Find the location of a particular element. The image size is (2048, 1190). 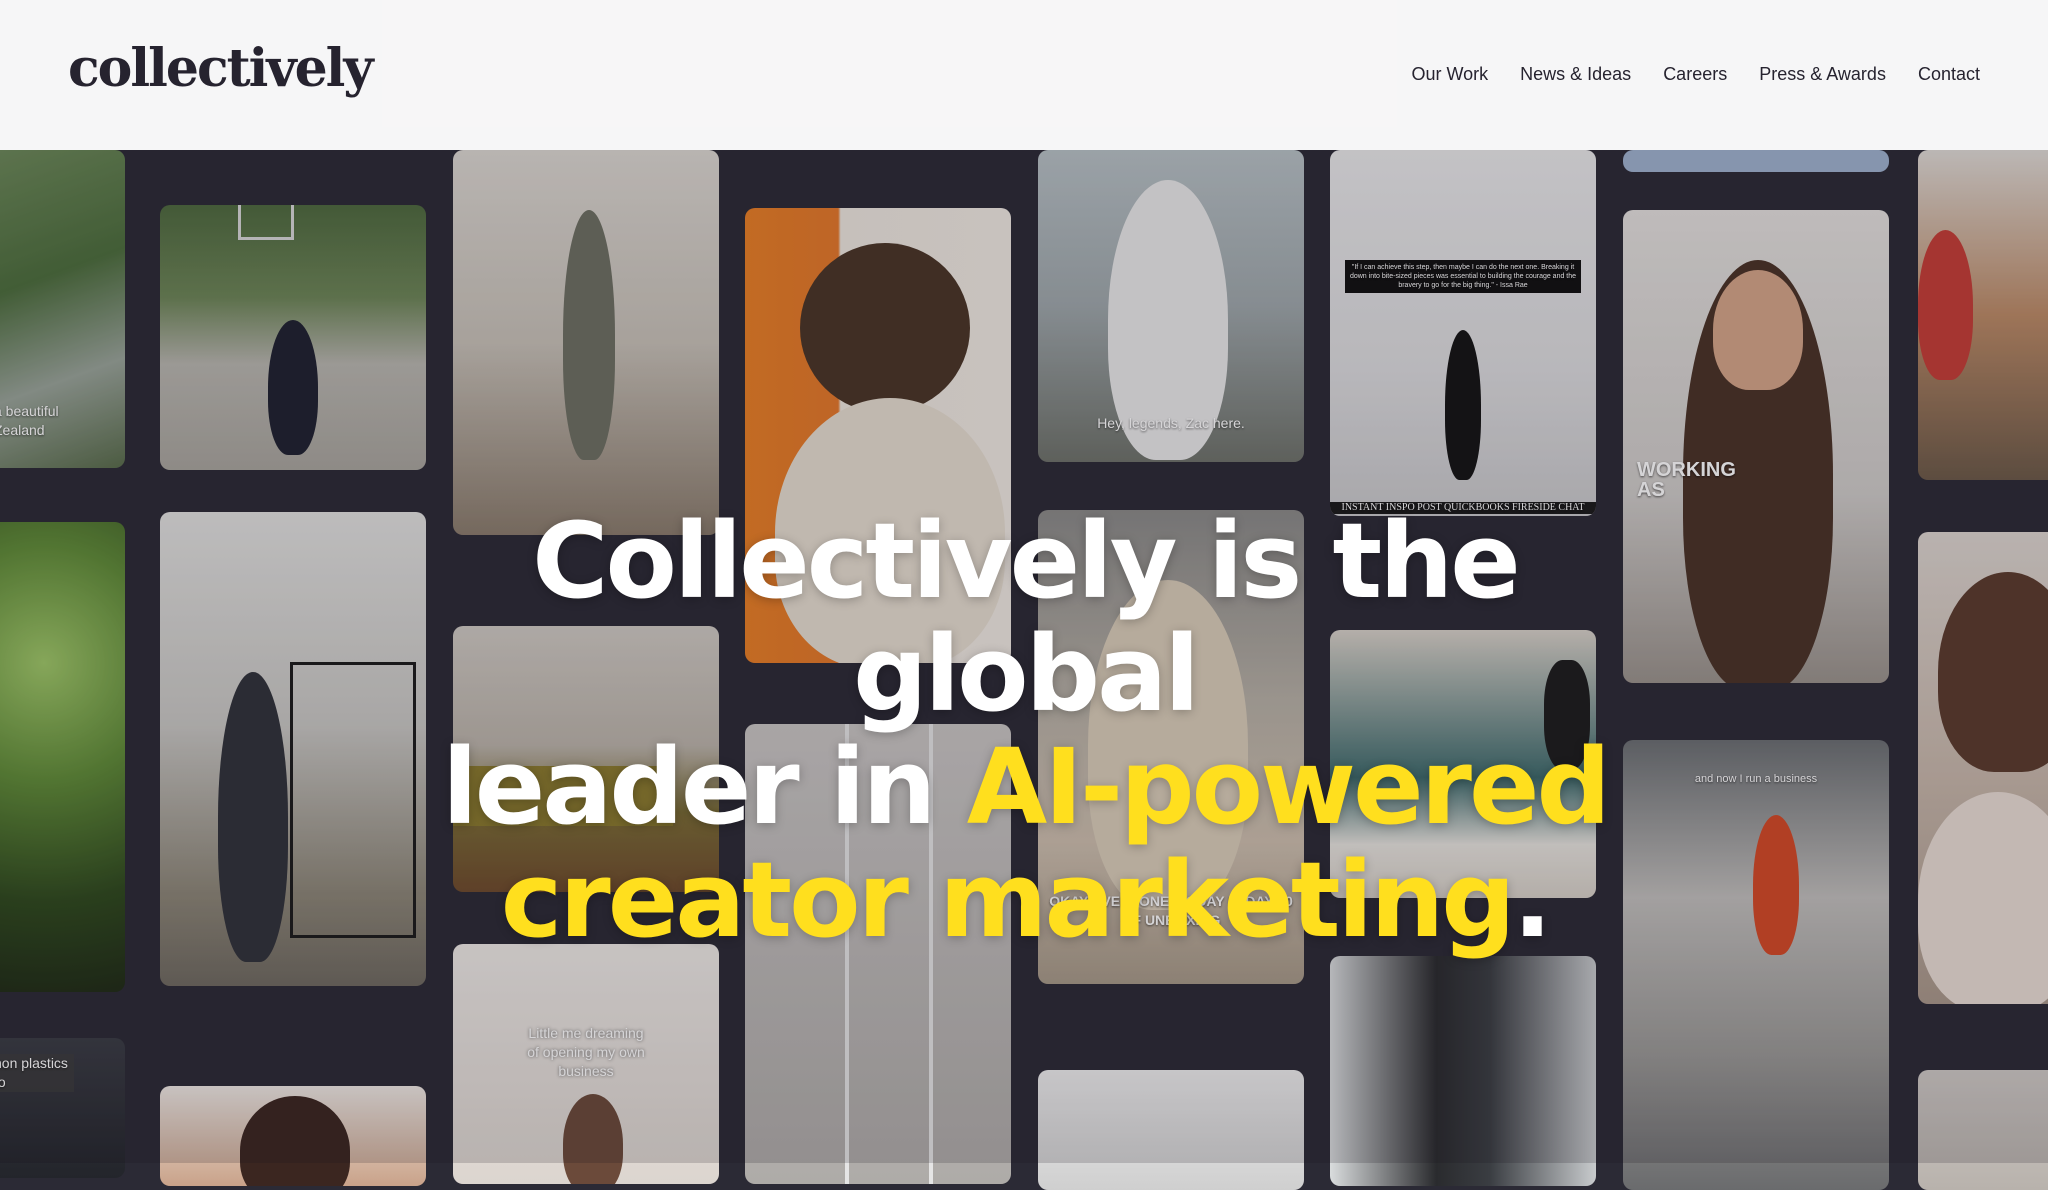

nav-news-ideas: News & Ideas is located at coordinates (1575, 74).